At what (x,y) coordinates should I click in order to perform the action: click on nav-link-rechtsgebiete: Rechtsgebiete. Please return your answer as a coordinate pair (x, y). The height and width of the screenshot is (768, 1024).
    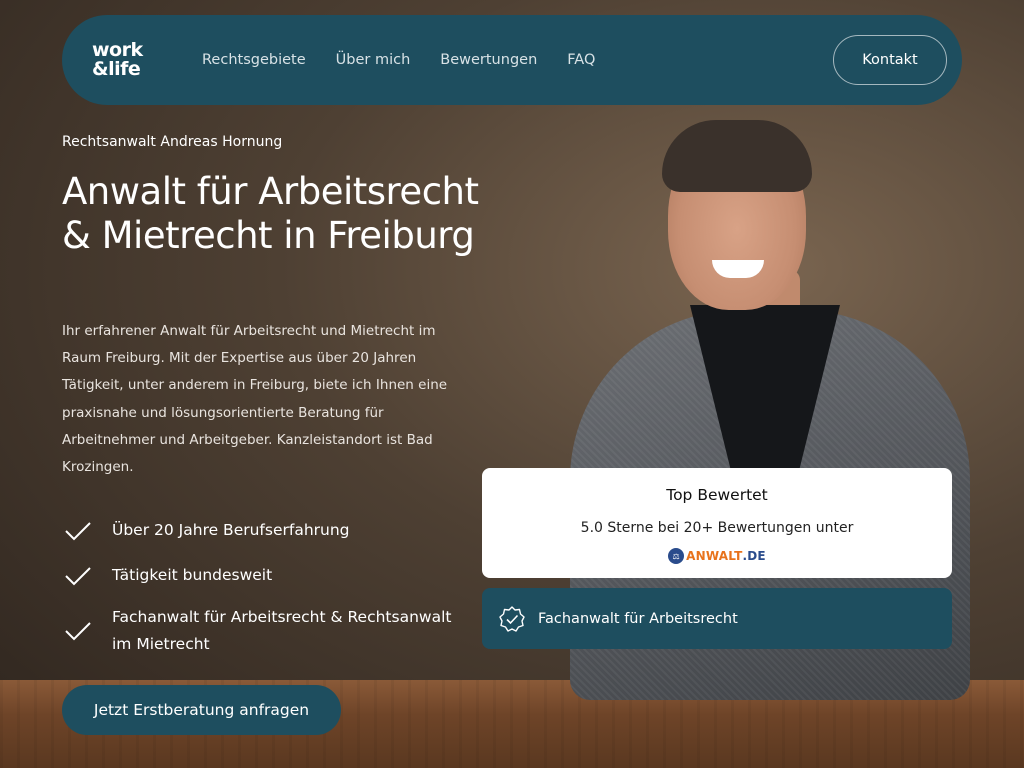
    Looking at the image, I should click on (254, 60).